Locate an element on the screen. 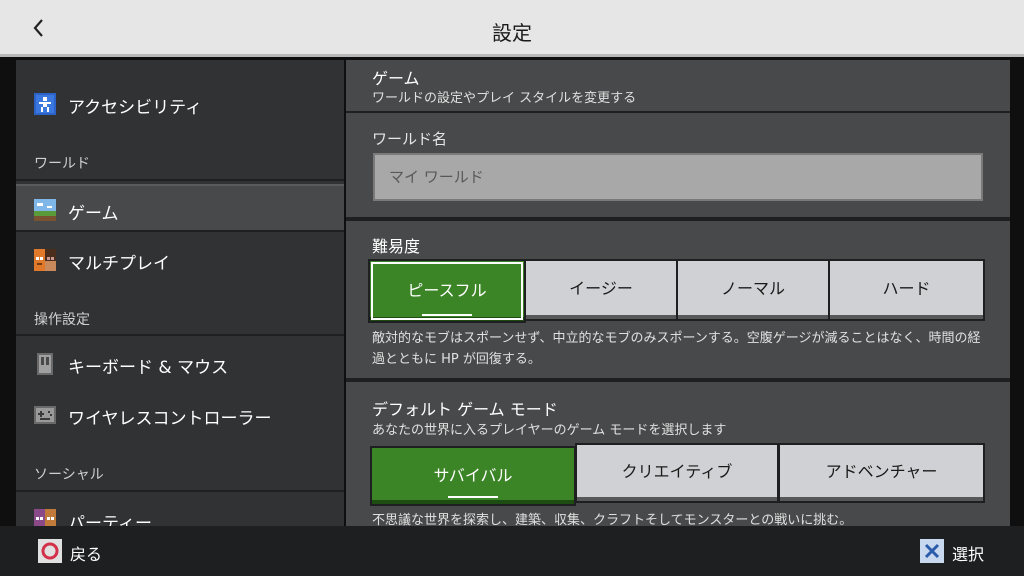  sidebar-item-label: パーティー is located at coordinates (110, 520).